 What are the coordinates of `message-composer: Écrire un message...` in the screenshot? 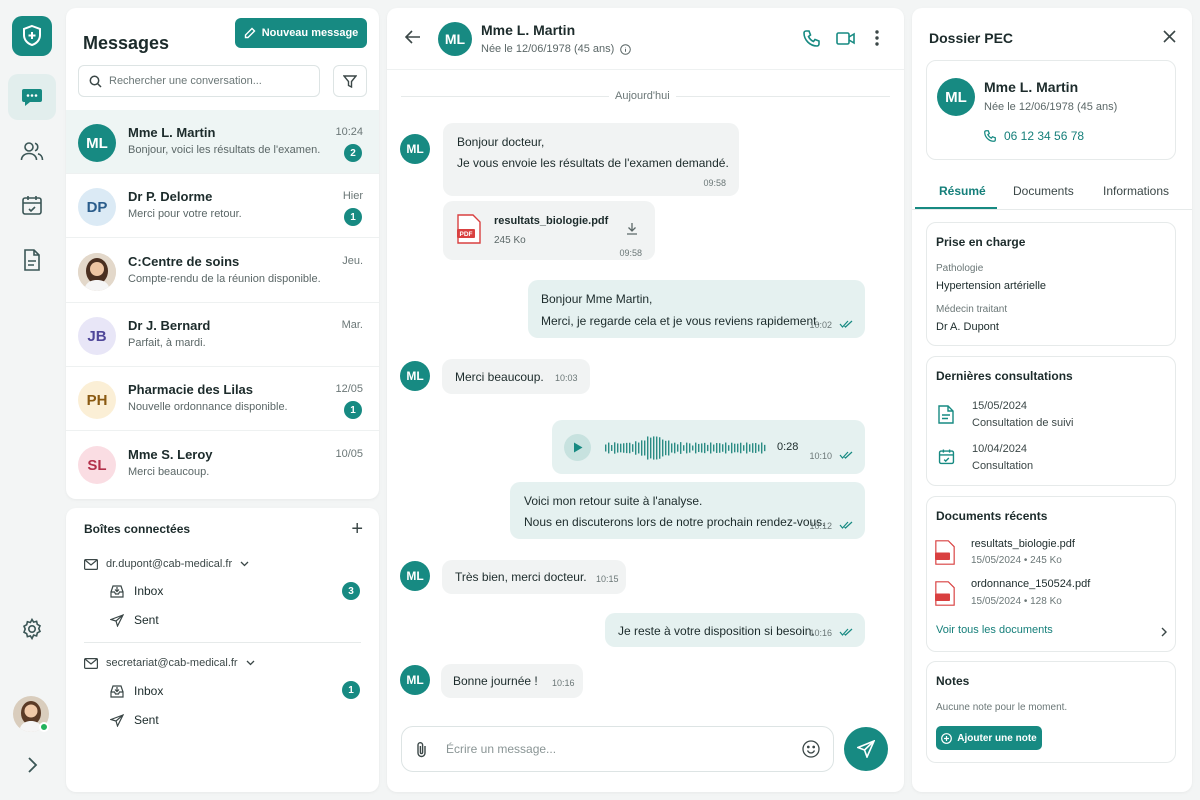 It's located at (617, 749).